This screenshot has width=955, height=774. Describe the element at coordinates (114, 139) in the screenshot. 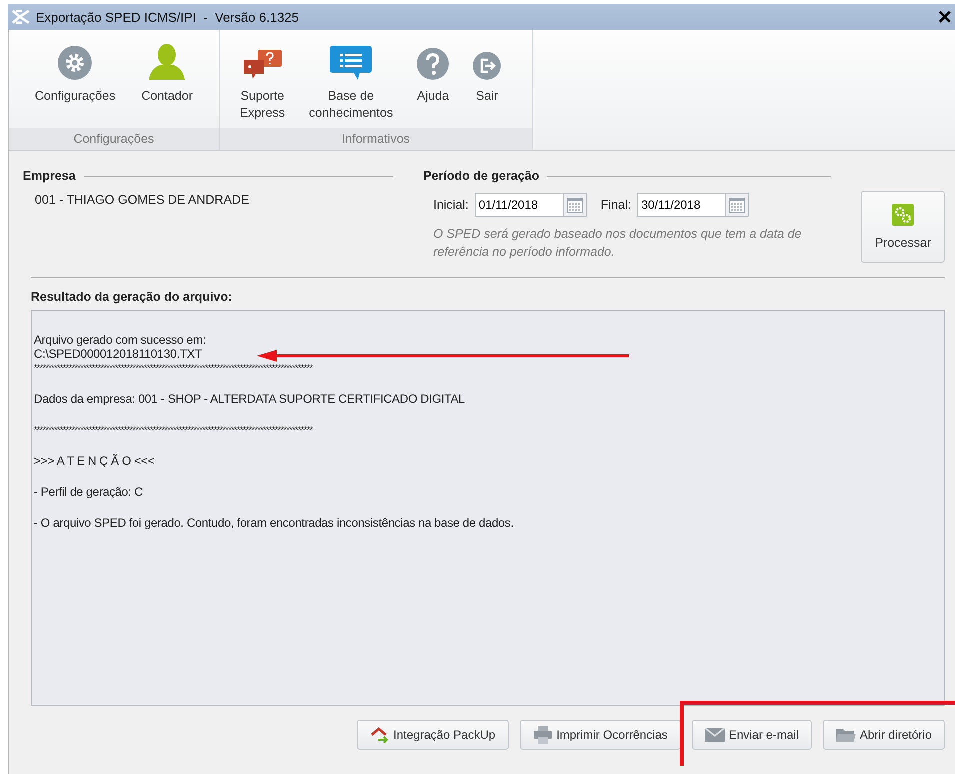

I see `group-label: Configurações` at that location.